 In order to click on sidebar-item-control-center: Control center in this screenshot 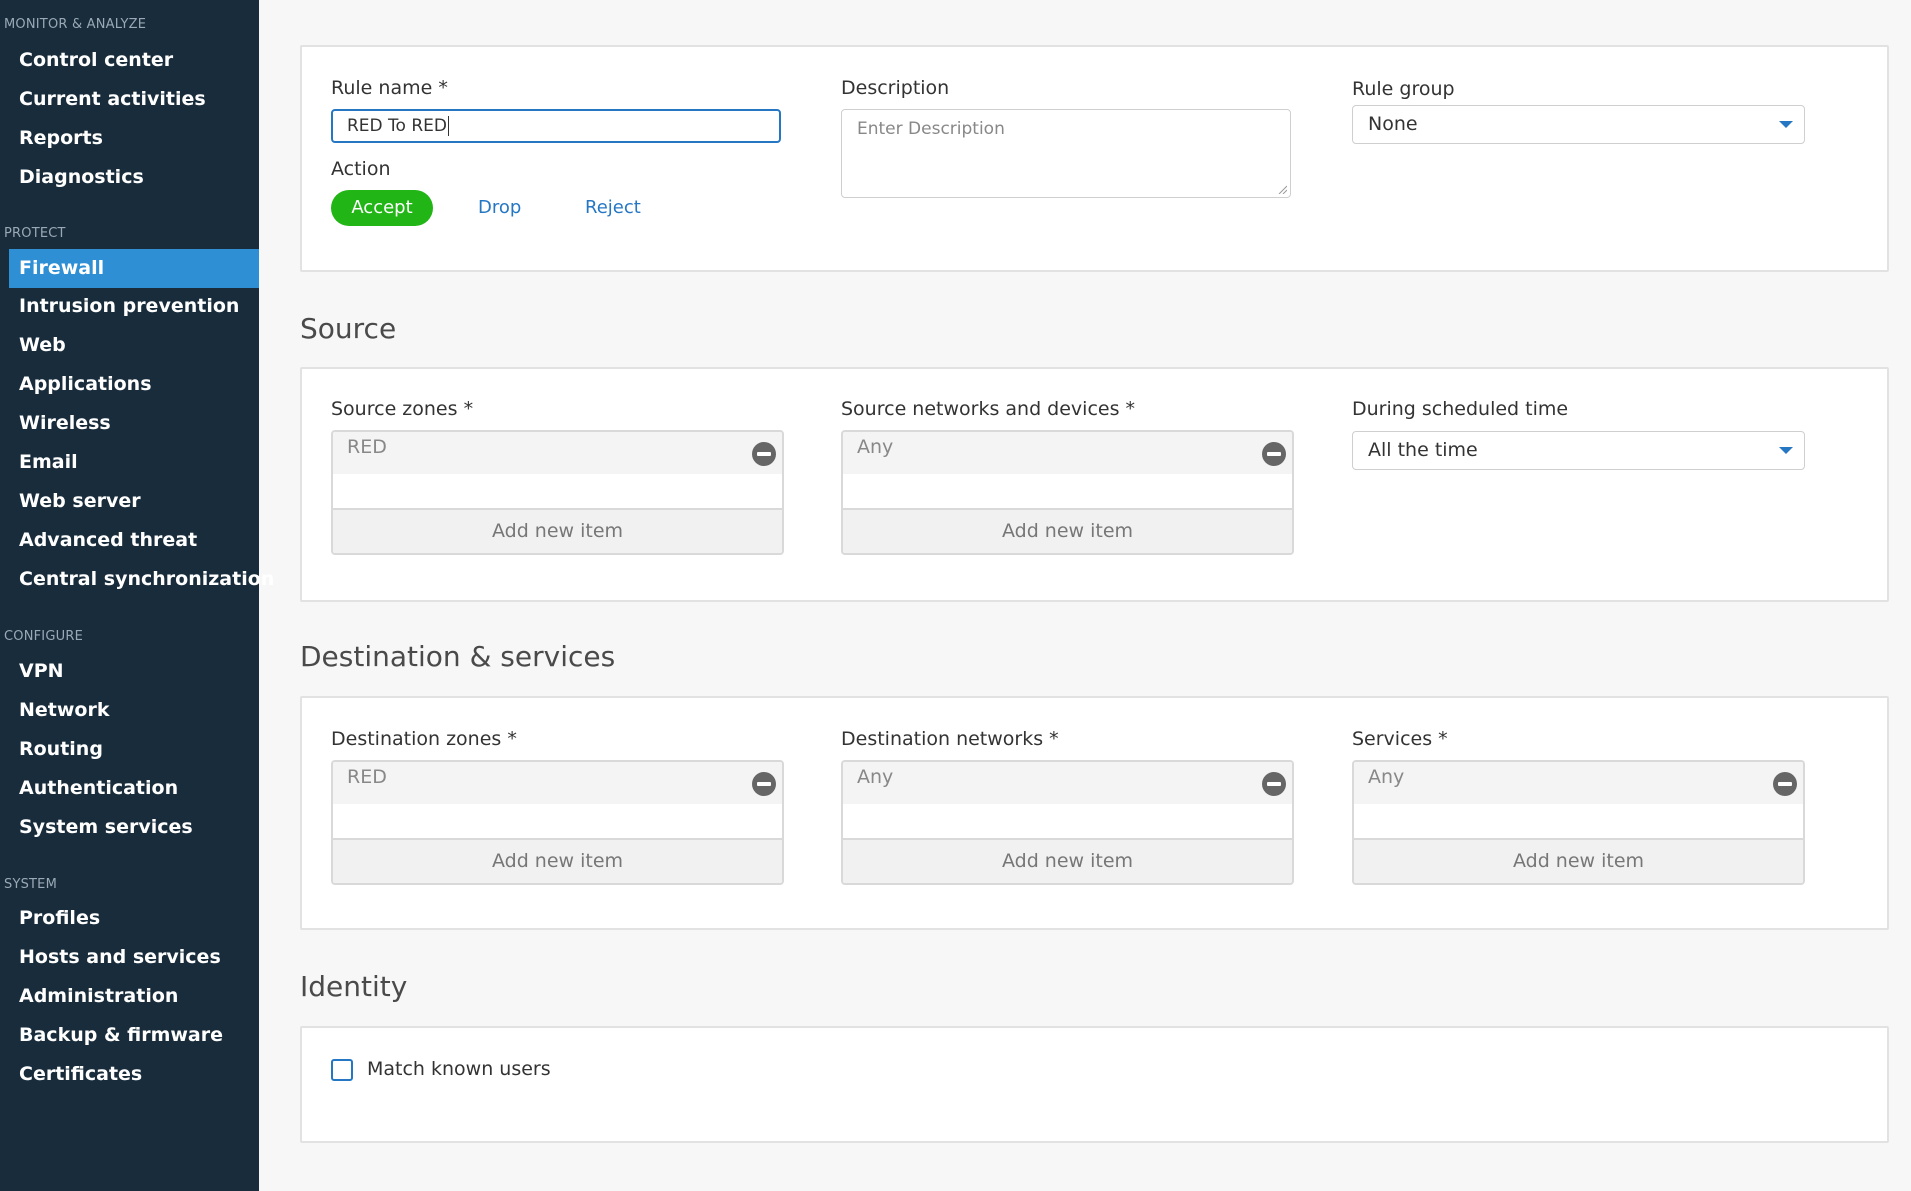, I will do `click(134, 60)`.